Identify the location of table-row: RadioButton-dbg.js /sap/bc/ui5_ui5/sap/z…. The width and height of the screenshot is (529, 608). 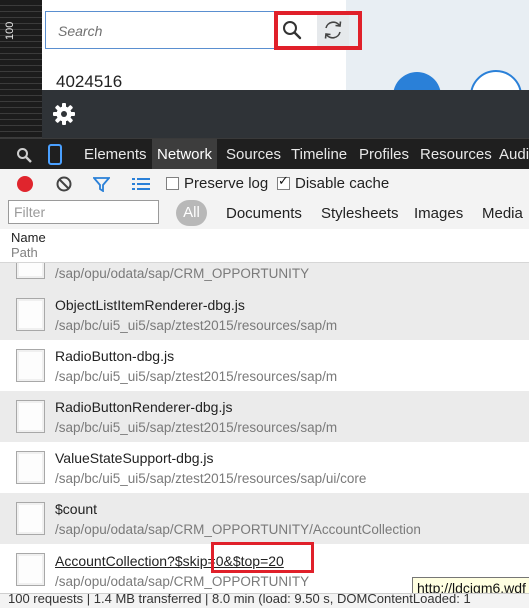
(264, 365).